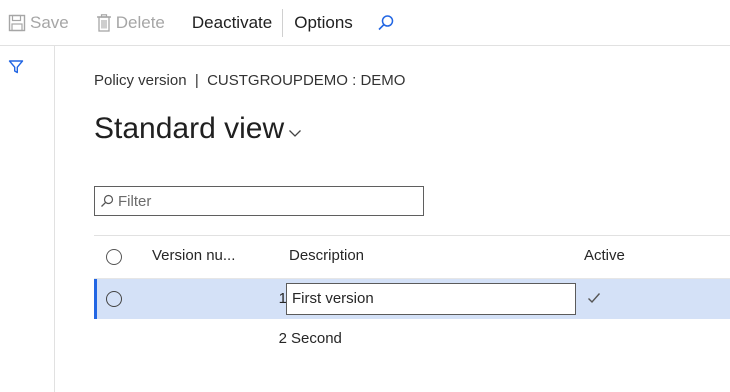 The height and width of the screenshot is (392, 730). What do you see at coordinates (140, 22) in the screenshot?
I see `delete-label: Delete` at bounding box center [140, 22].